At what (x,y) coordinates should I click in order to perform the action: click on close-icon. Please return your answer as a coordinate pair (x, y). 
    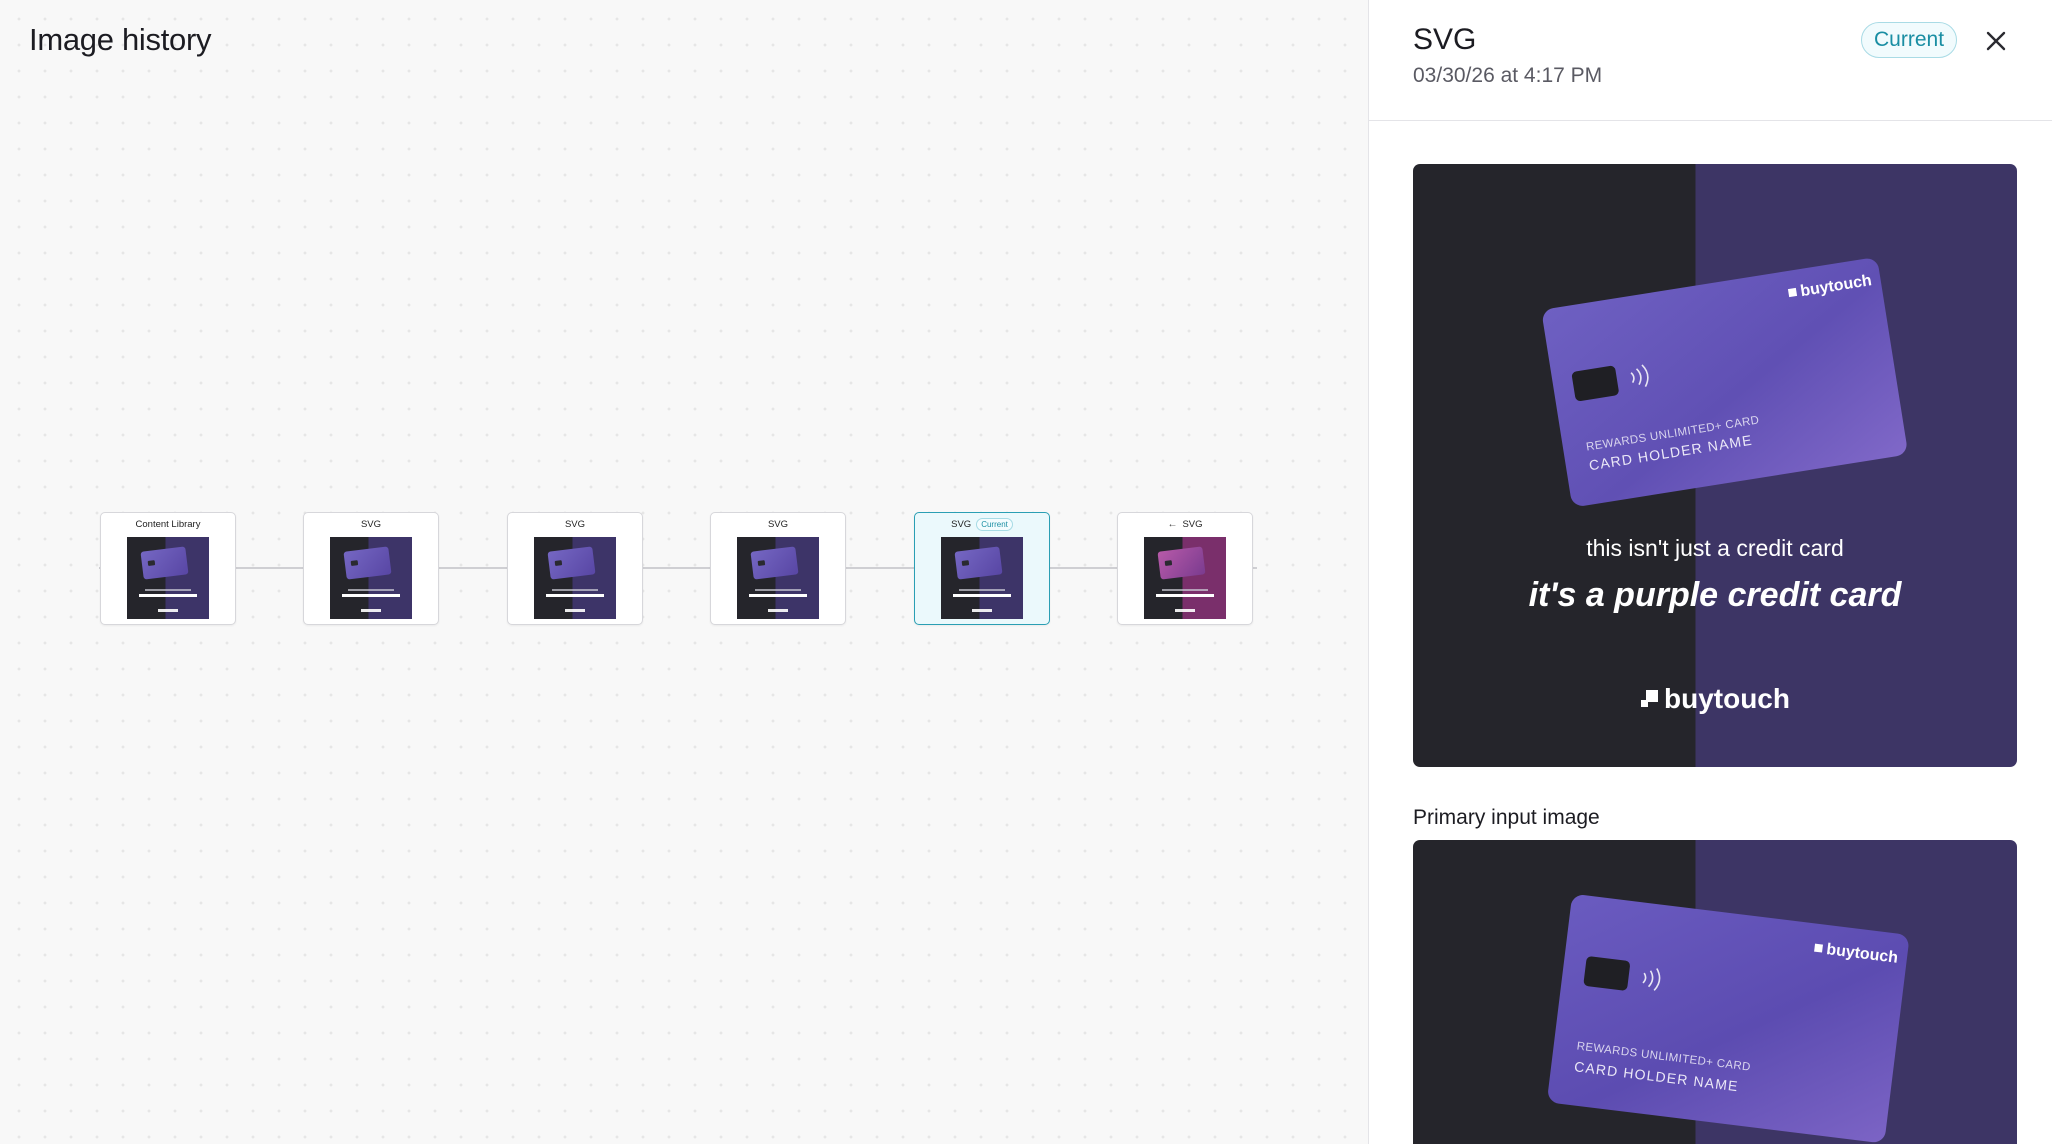
    Looking at the image, I should click on (1996, 41).